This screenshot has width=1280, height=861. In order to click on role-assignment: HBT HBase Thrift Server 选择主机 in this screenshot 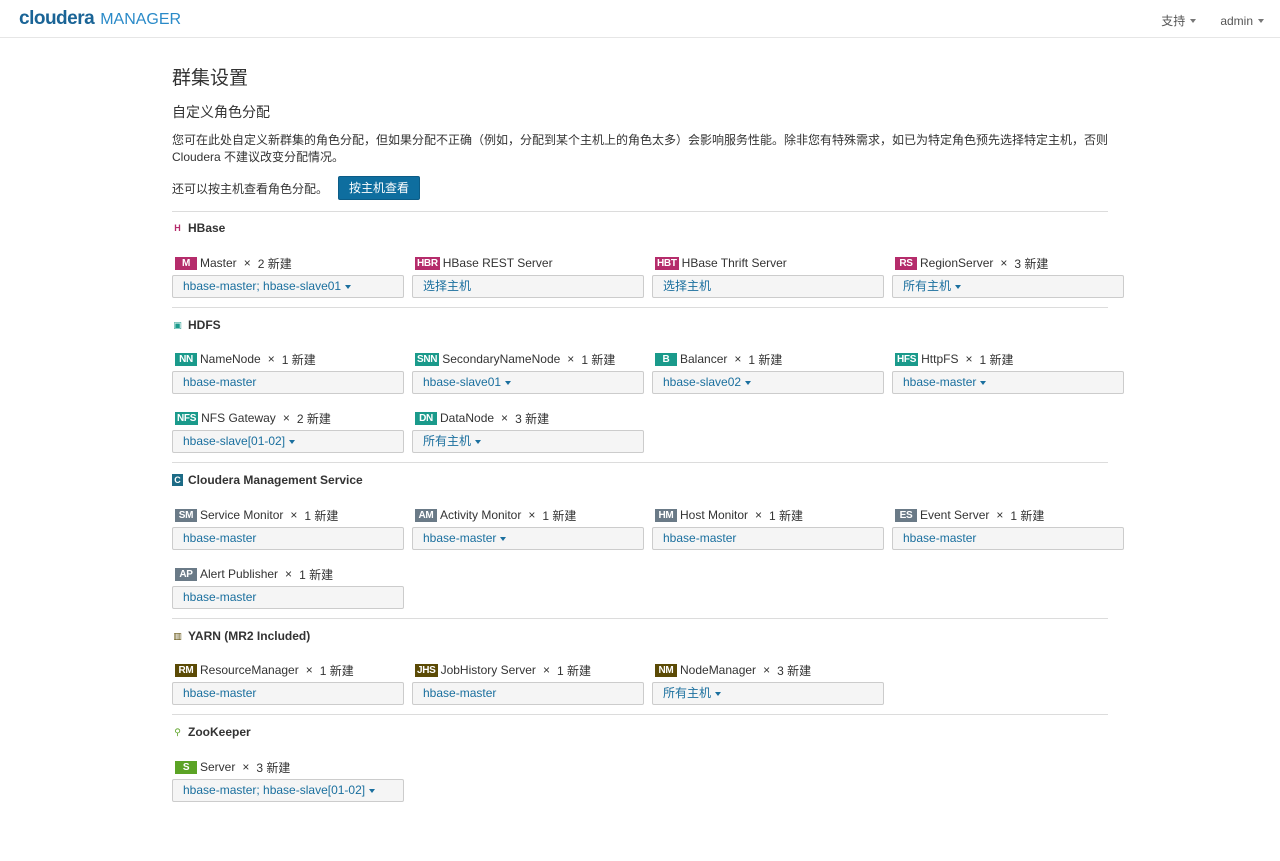, I will do `click(768, 276)`.